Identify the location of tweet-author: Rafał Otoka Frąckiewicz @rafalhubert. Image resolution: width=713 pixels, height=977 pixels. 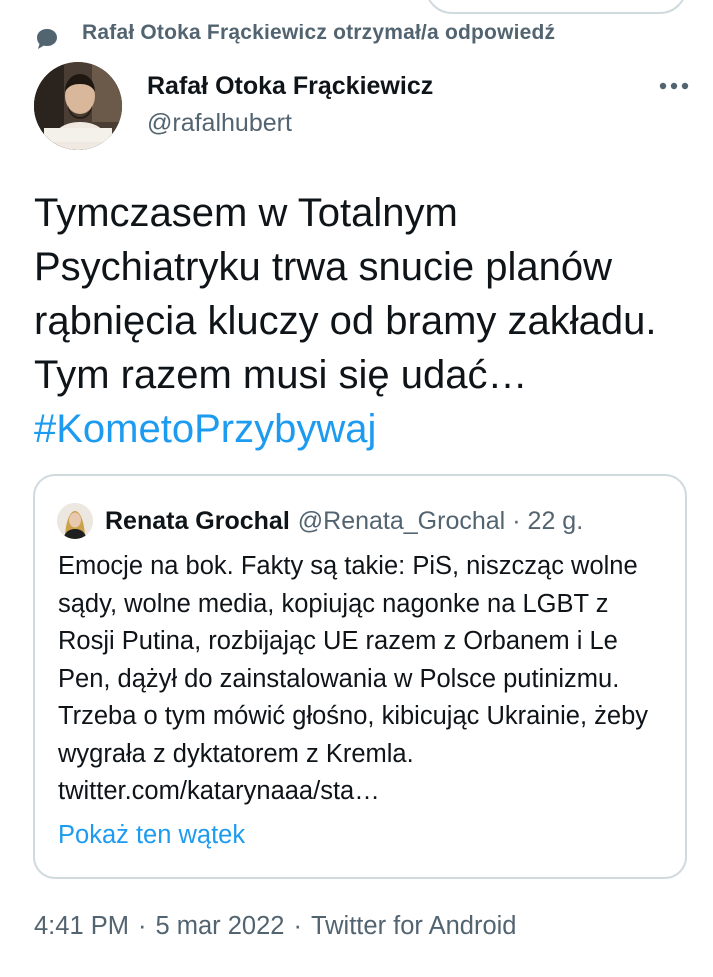
(364, 106).